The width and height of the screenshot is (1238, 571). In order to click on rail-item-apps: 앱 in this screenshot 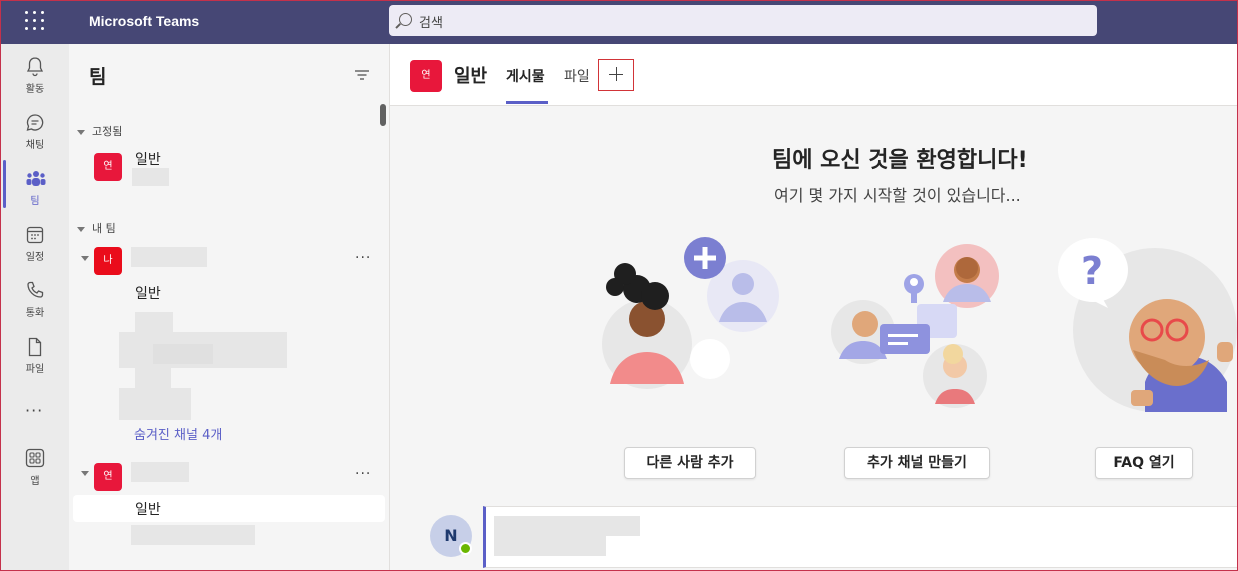, I will do `click(35, 470)`.